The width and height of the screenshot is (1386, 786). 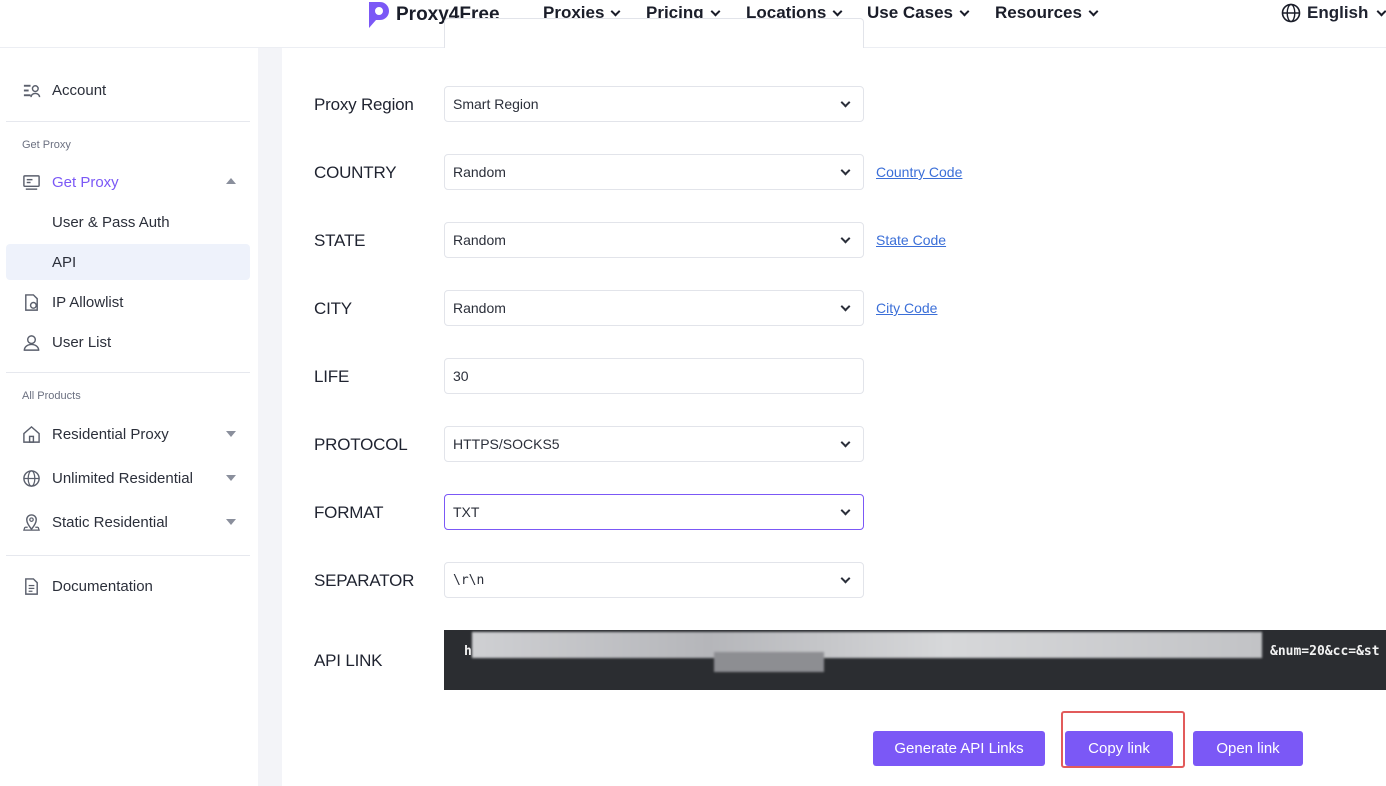 What do you see at coordinates (654, 444) in the screenshot?
I see `select-protocol: HTTPS/SOCKS5` at bounding box center [654, 444].